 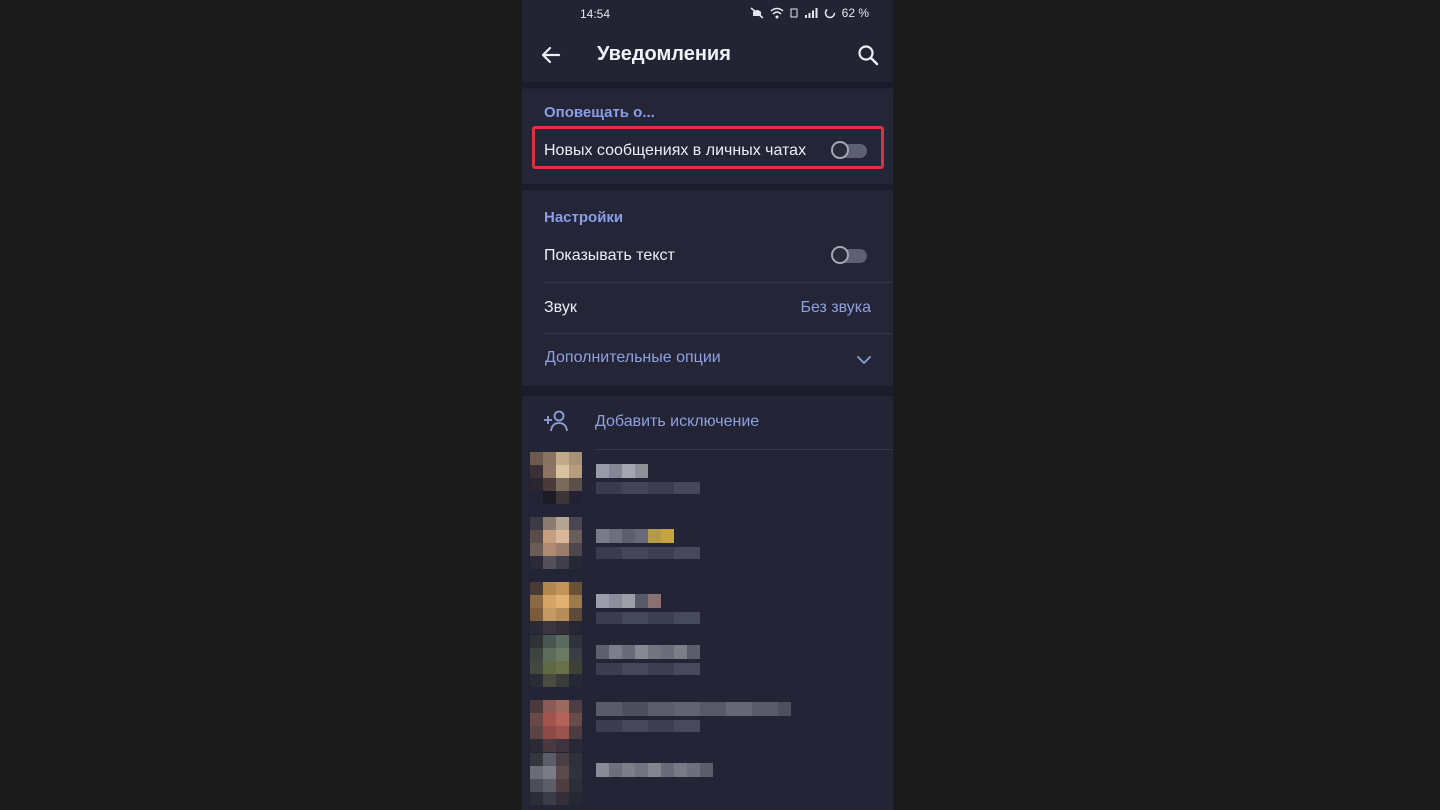 I want to click on wifi-icon, so click(x=777, y=13).